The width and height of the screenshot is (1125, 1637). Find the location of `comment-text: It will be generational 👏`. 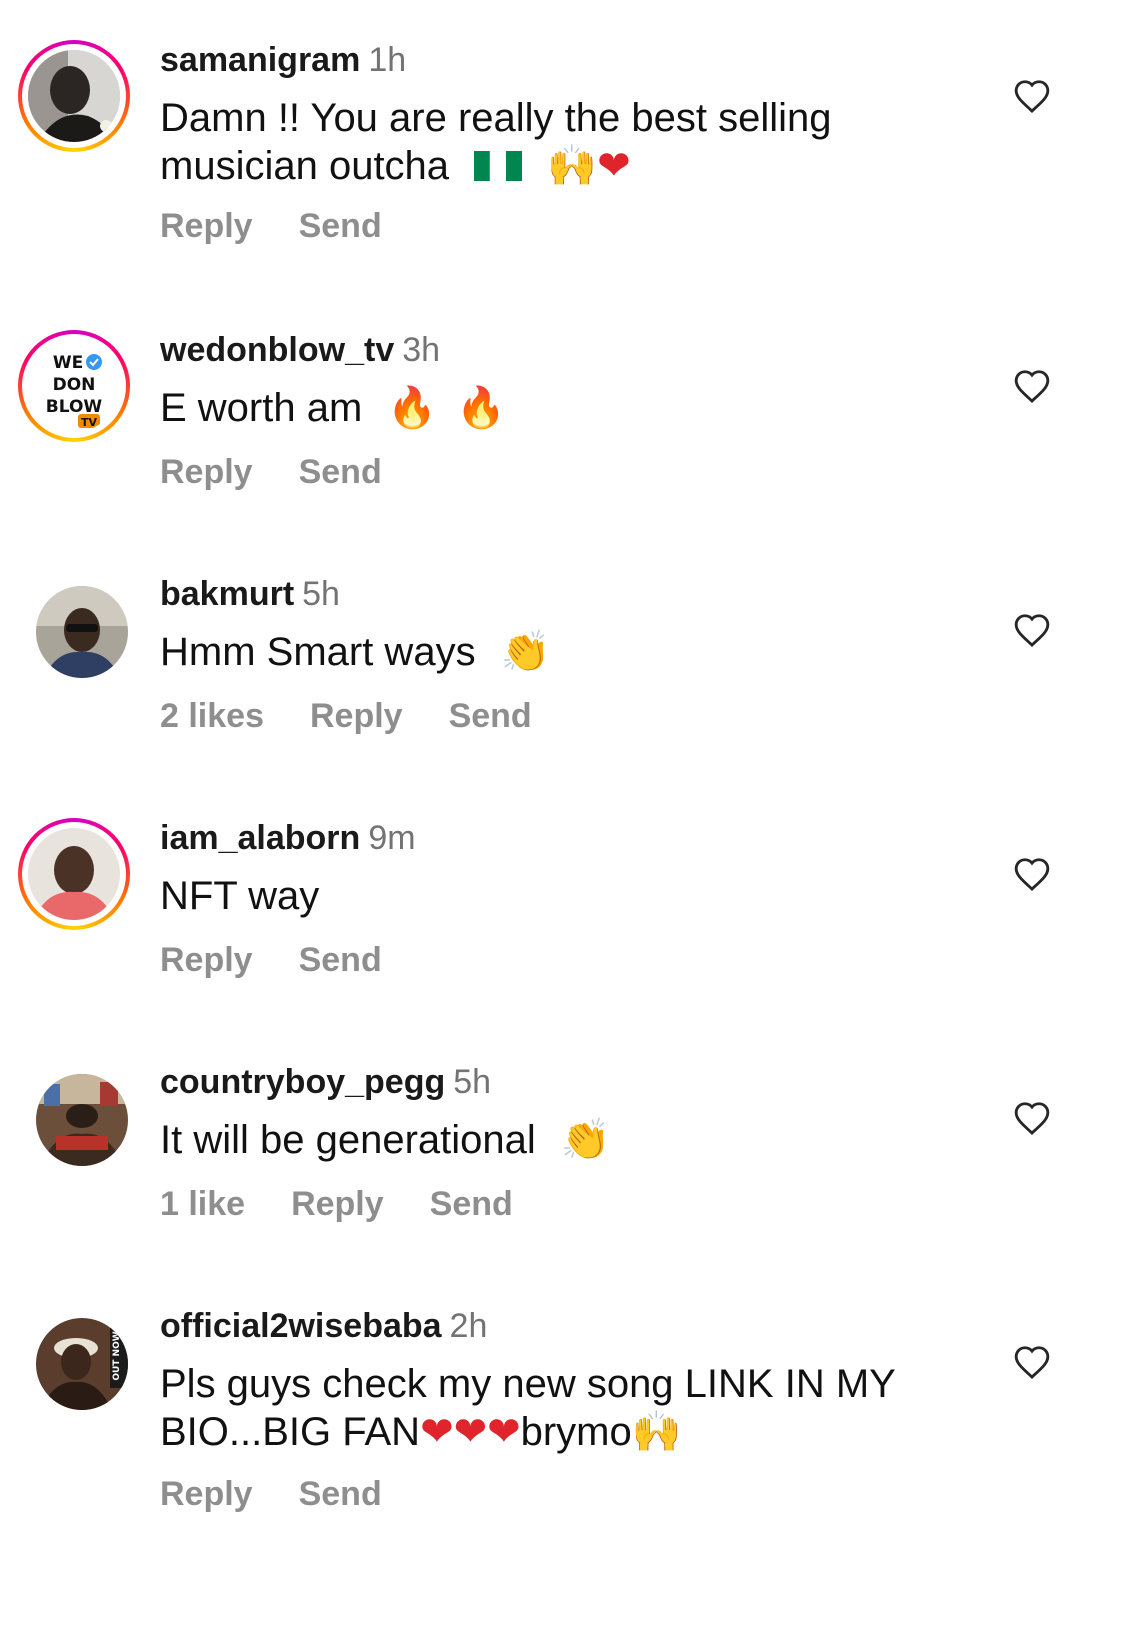

comment-text: It will be generational 👏 is located at coordinates (570, 1140).